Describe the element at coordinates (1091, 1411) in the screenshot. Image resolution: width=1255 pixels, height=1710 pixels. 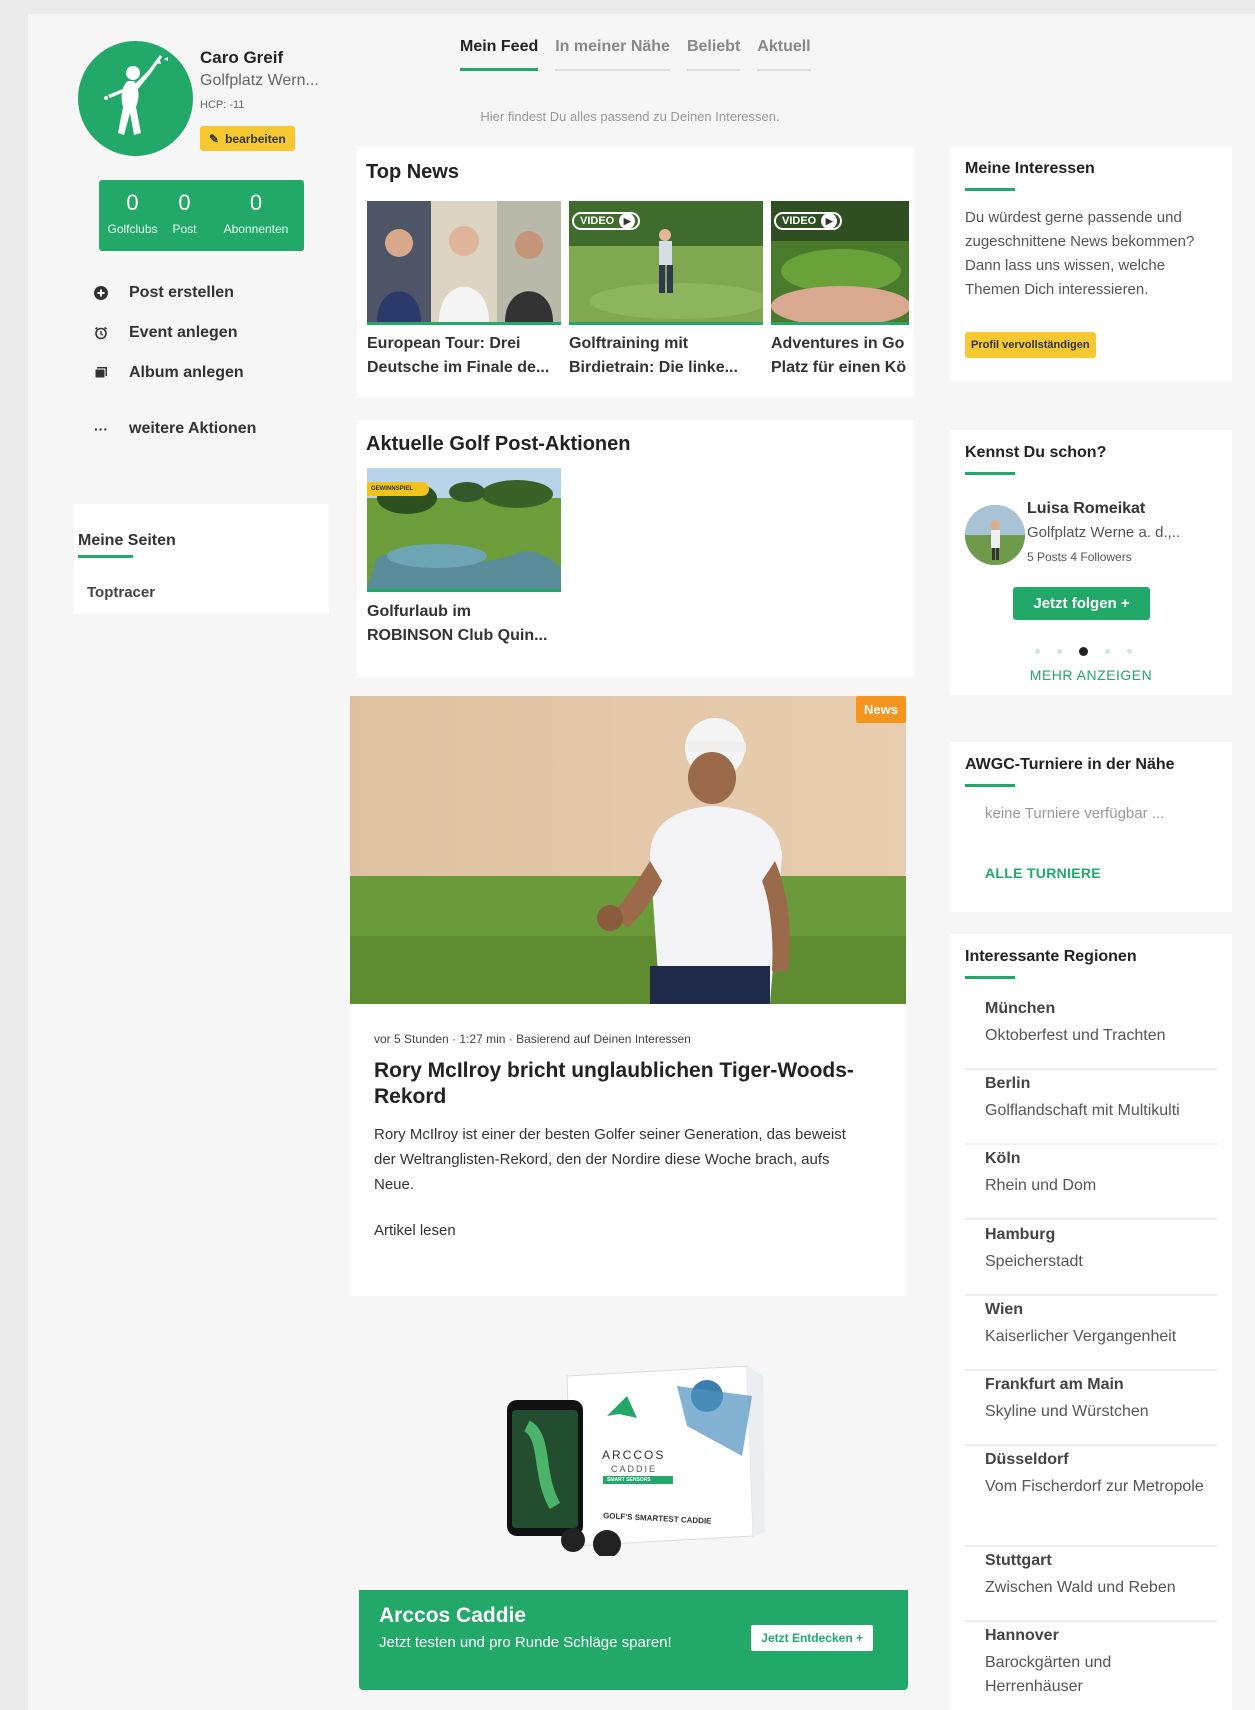
I see `region-item-frankfurt: Frankfurt am Main Skyline und Würstchen` at that location.